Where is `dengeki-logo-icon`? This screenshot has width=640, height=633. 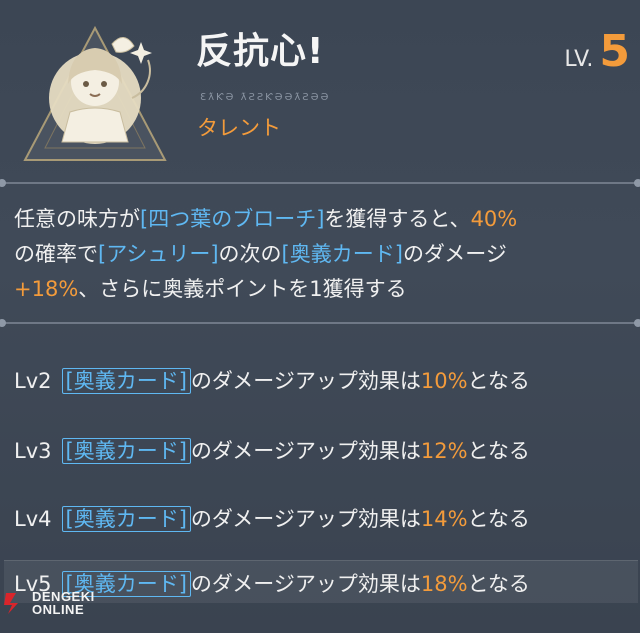
dengeki-logo-icon is located at coordinates (11, 603).